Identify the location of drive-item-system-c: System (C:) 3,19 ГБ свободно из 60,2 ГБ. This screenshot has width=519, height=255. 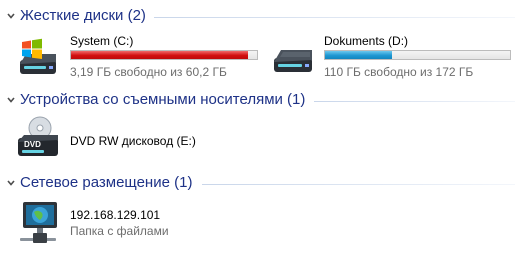
(141, 58).